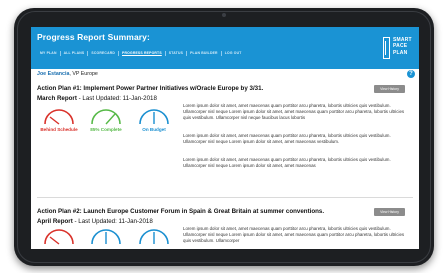 The height and width of the screenshot is (273, 445). I want to click on nav-all-plans: ALL PLANS, so click(74, 53).